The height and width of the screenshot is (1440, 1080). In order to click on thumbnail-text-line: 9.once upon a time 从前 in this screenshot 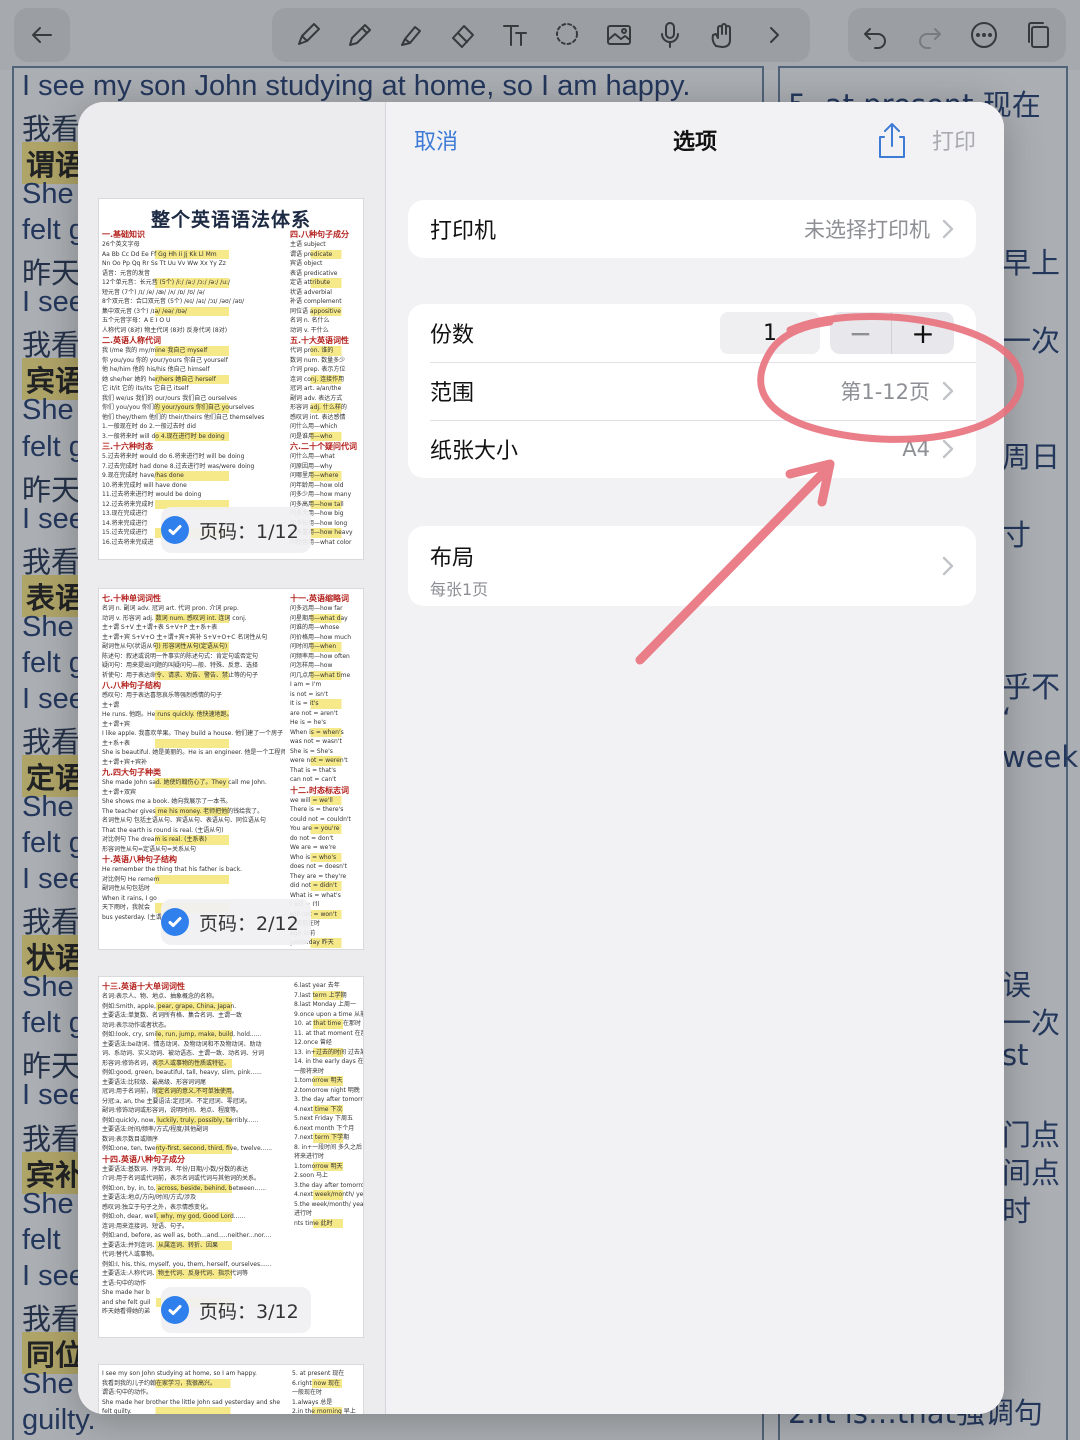, I will do `click(329, 1014)`.